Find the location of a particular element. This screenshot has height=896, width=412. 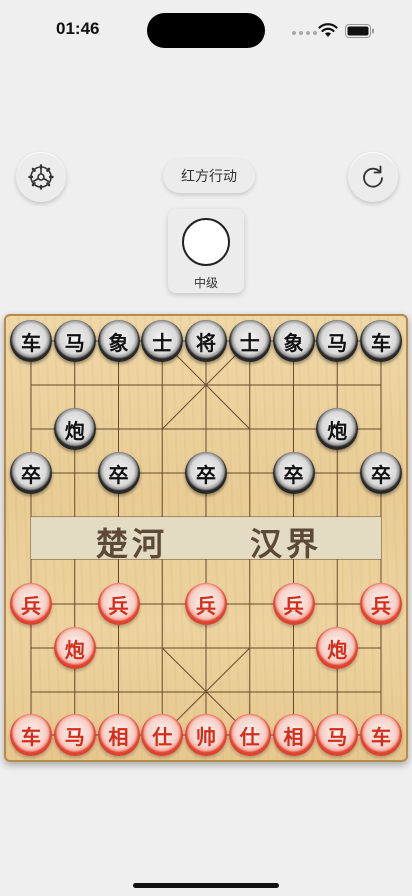

red-cannon-left-piece: 炮 is located at coordinates (74, 648).